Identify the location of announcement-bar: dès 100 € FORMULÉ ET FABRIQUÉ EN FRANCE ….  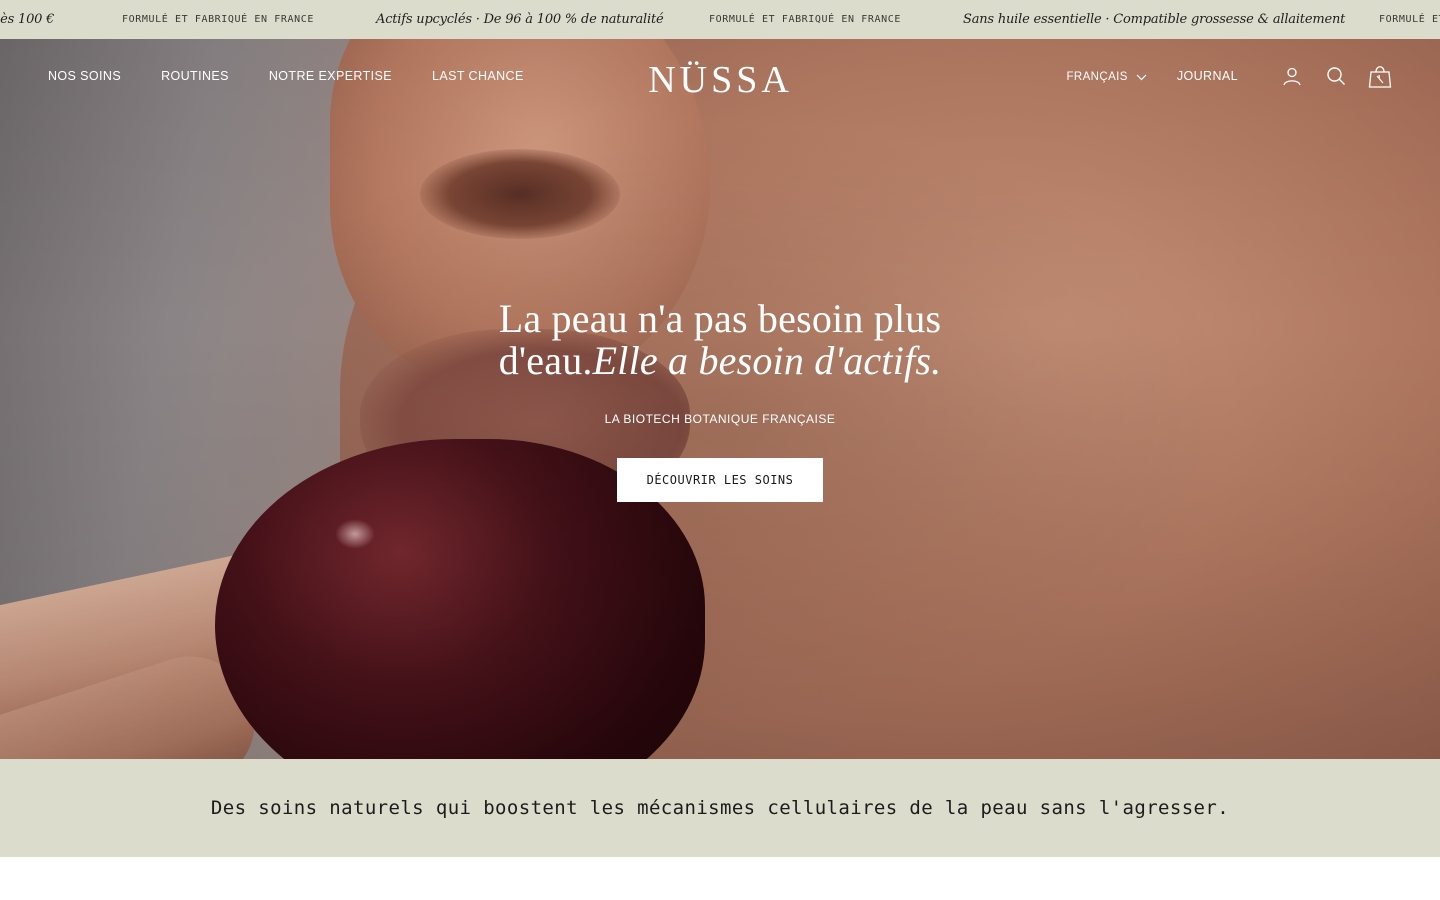
(720, 19).